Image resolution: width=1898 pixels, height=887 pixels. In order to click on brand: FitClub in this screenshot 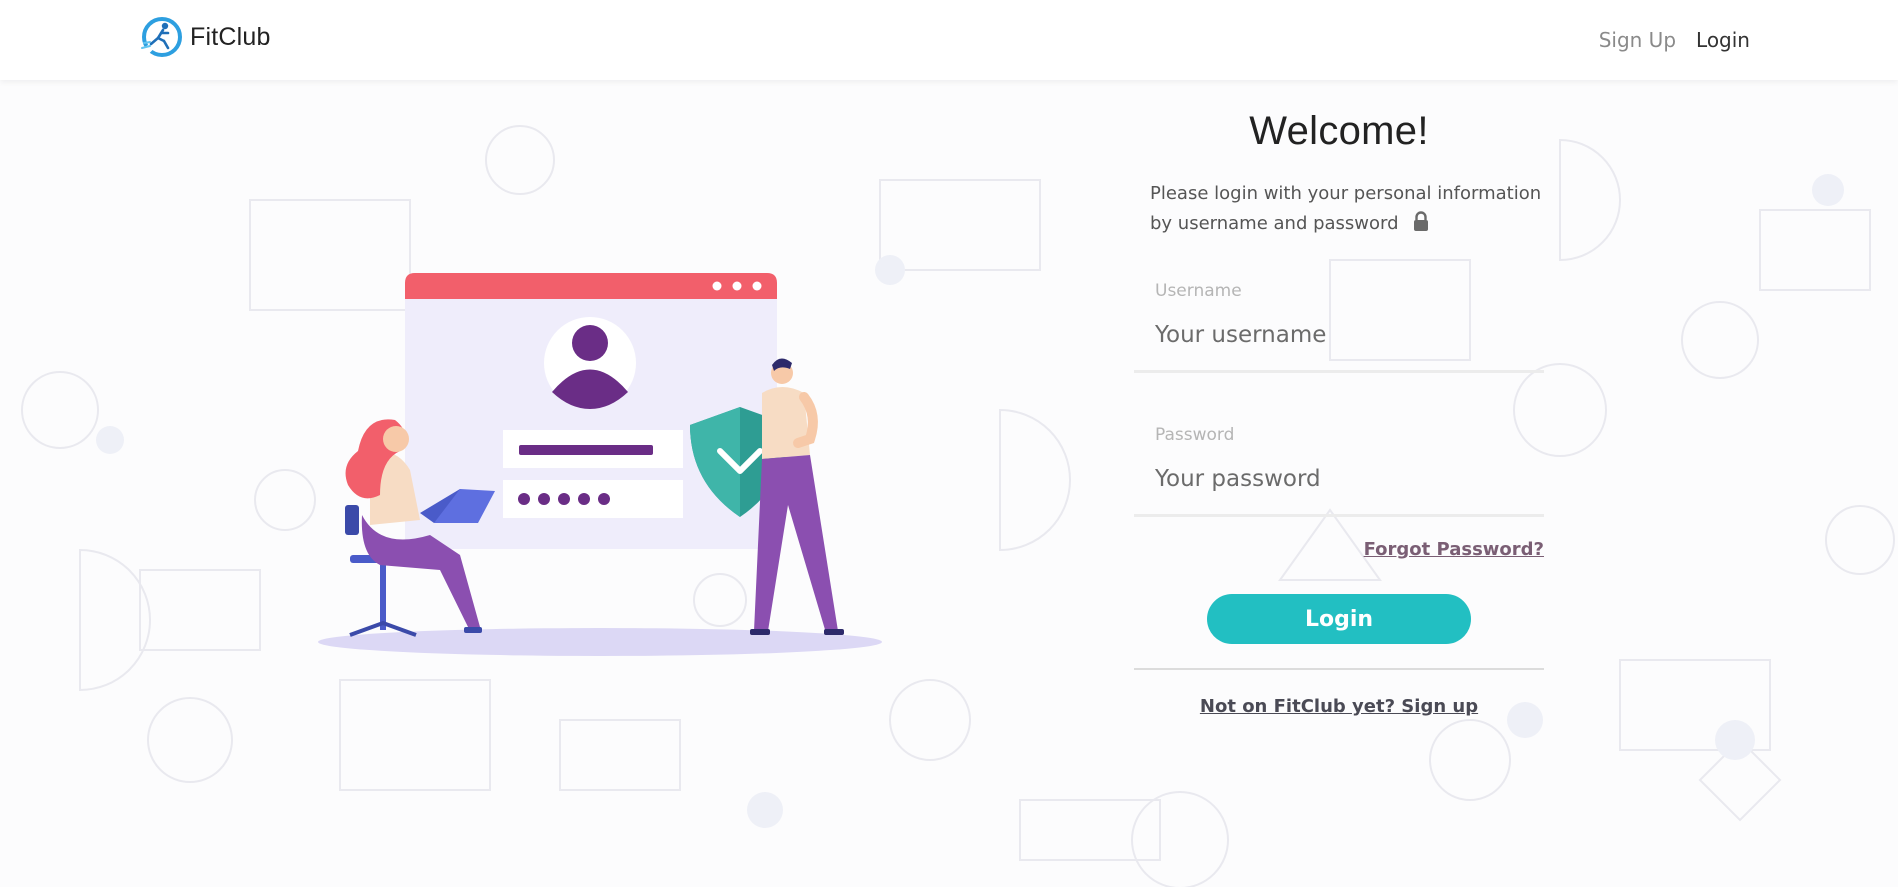, I will do `click(204, 37)`.